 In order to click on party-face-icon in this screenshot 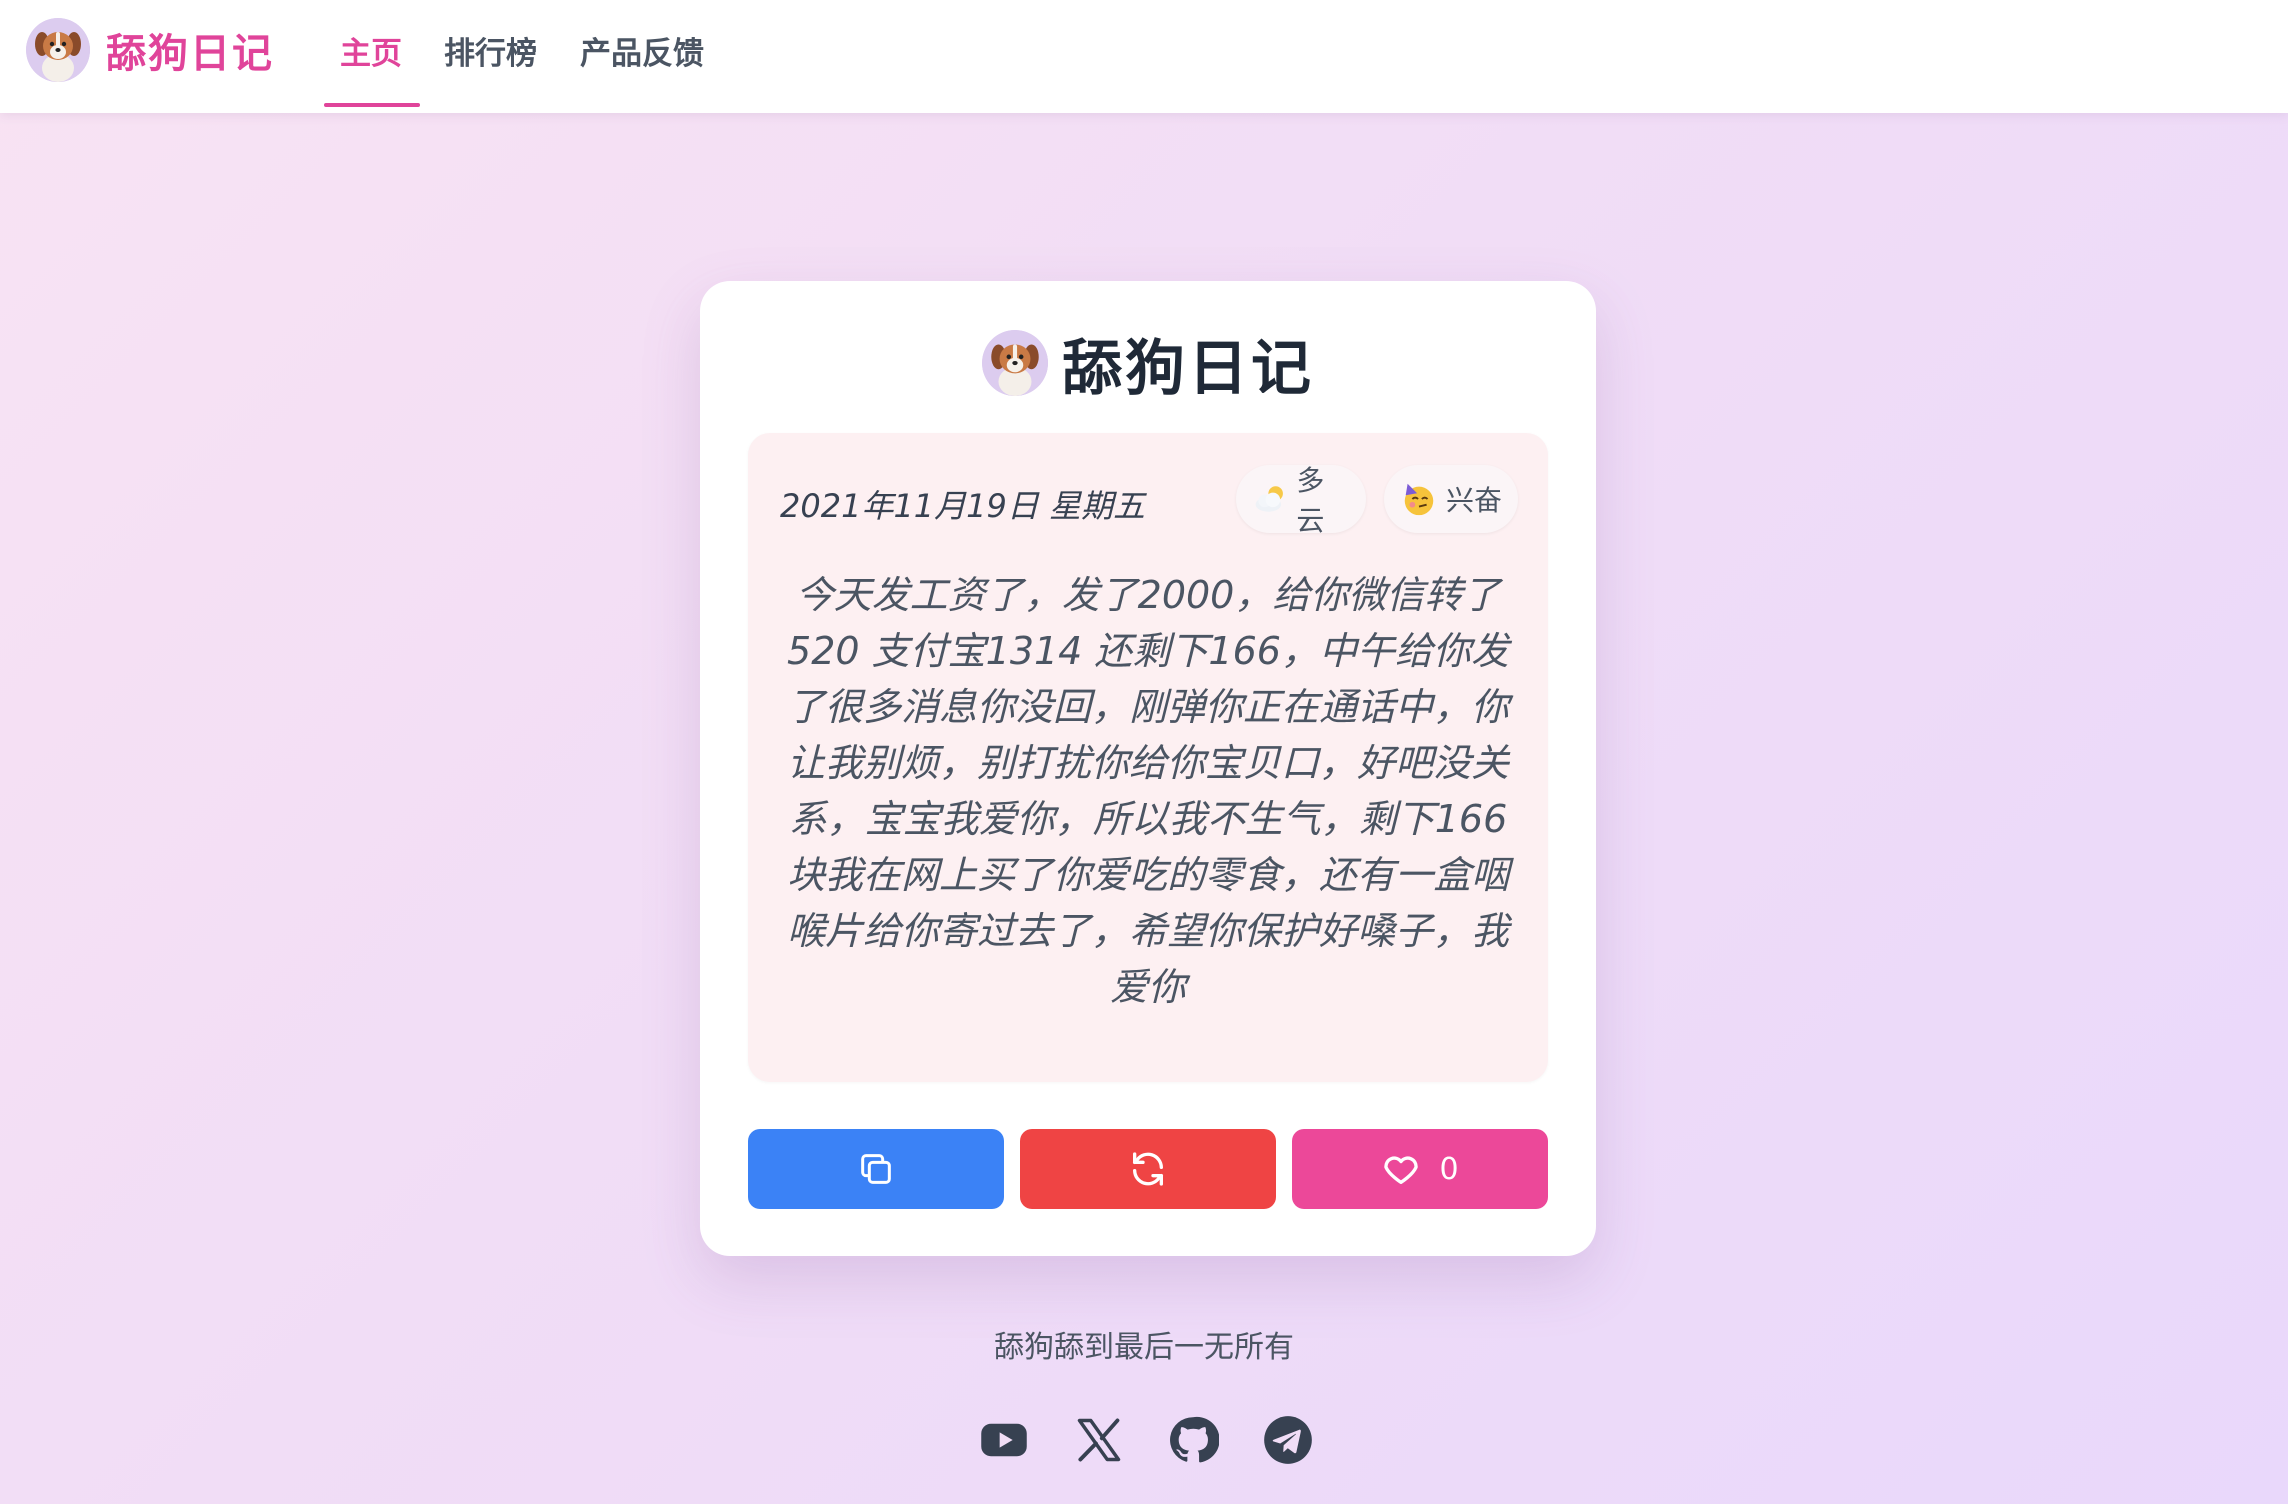, I will do `click(1419, 499)`.